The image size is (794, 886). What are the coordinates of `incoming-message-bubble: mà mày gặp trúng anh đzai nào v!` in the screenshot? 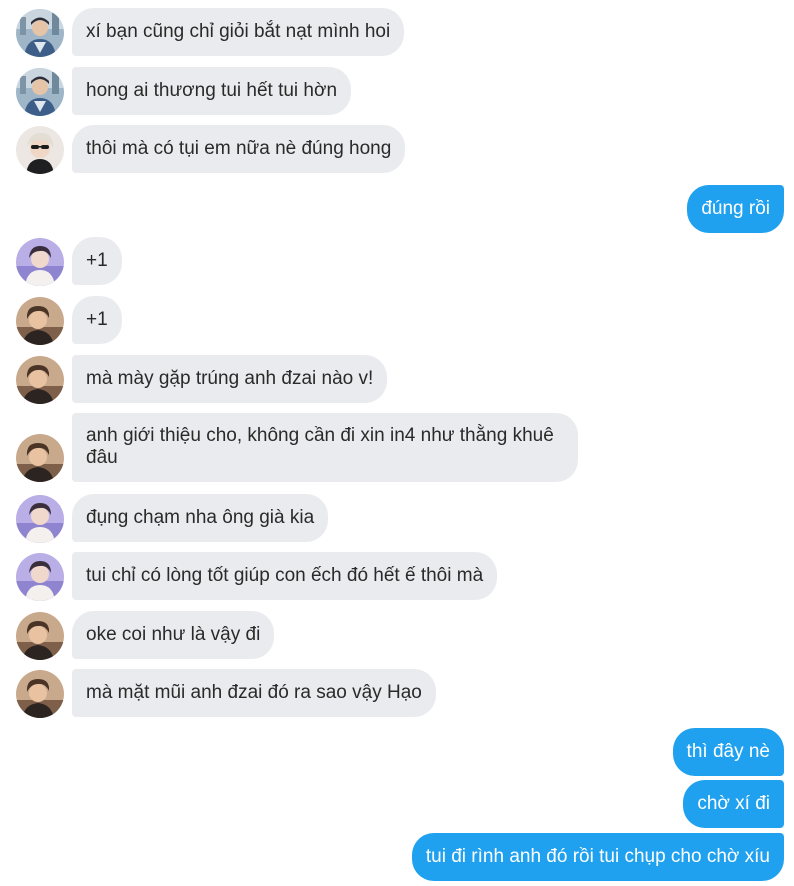 It's located at (230, 379).